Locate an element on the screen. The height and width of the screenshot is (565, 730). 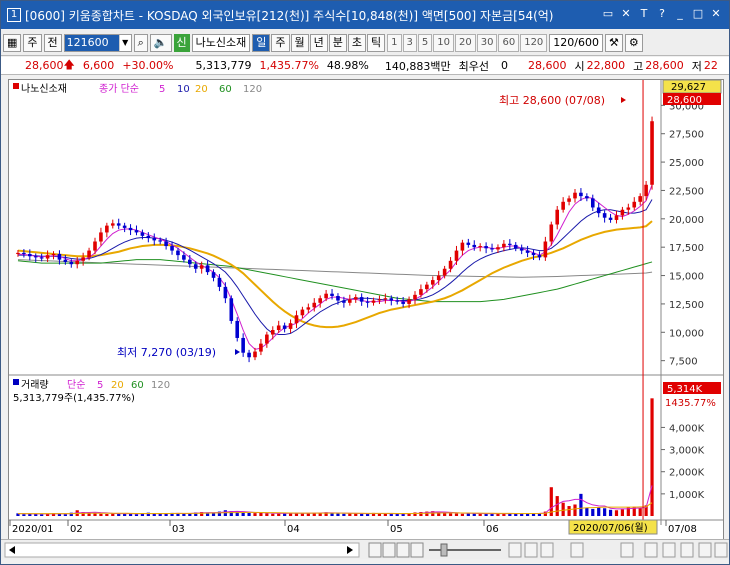
period-tab-0: 일 is located at coordinates (261, 42).